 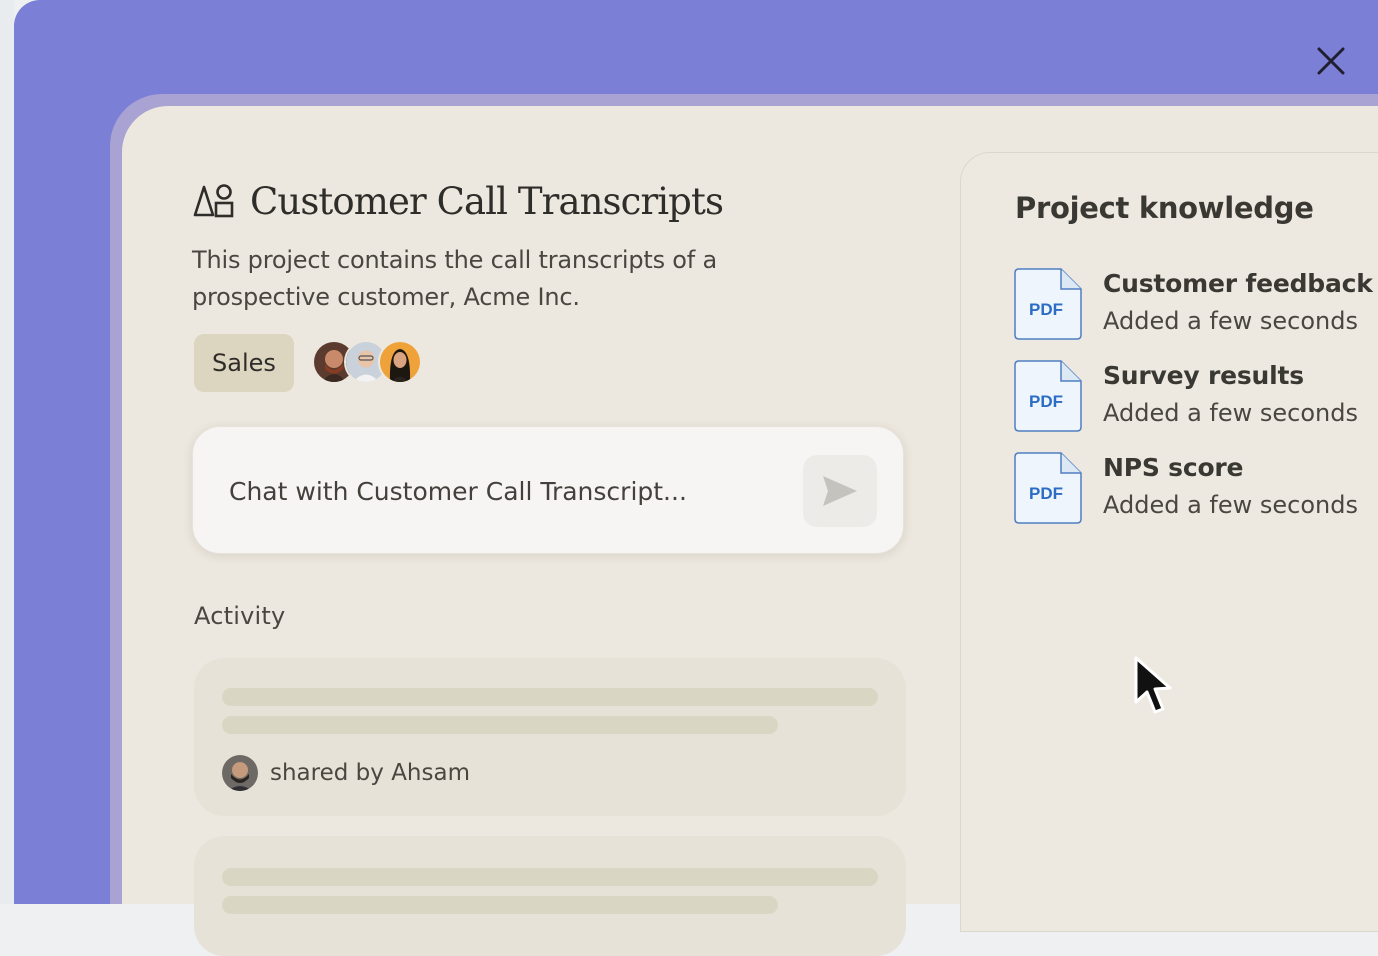 What do you see at coordinates (7, 452) in the screenshot?
I see `window-edge` at bounding box center [7, 452].